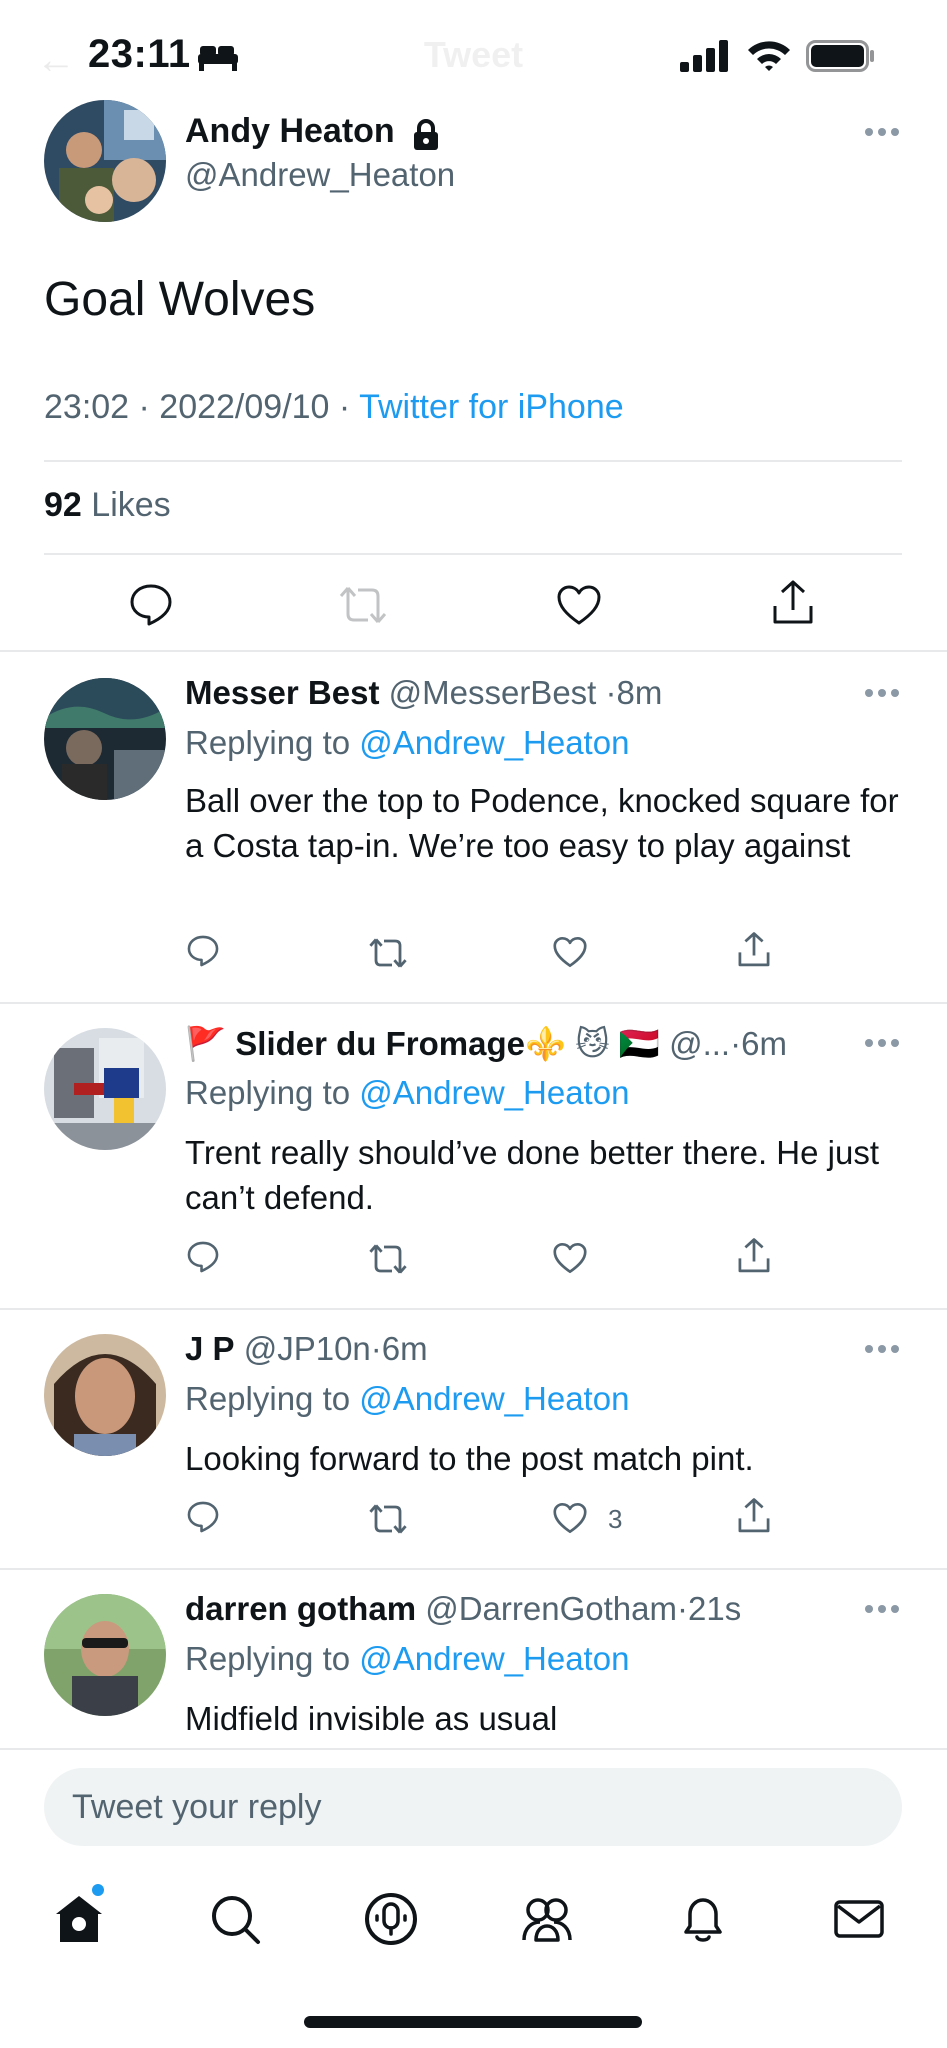  I want to click on tweet-meta: 23:02 · 2022/09/10 · Twitter for iPhone, so click(334, 407).